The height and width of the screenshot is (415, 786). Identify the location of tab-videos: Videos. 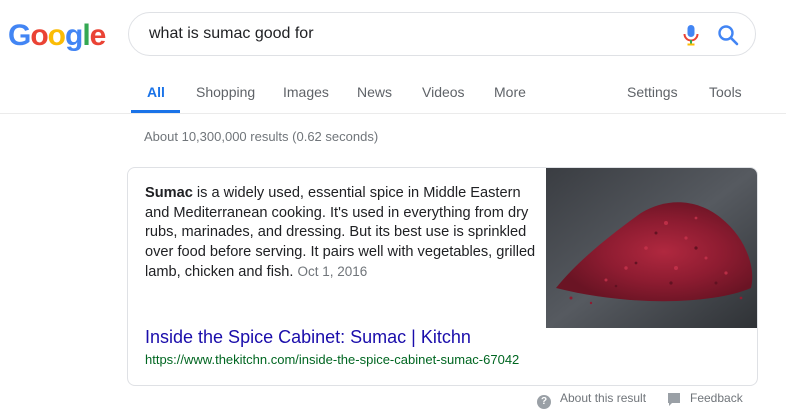
(443, 92).